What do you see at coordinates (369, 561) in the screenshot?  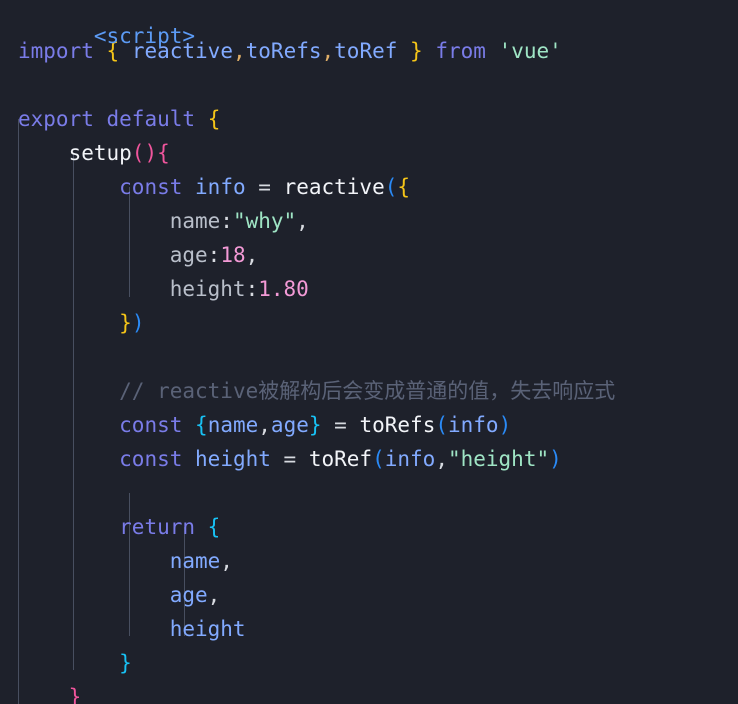 I see `code-line-17: name,` at bounding box center [369, 561].